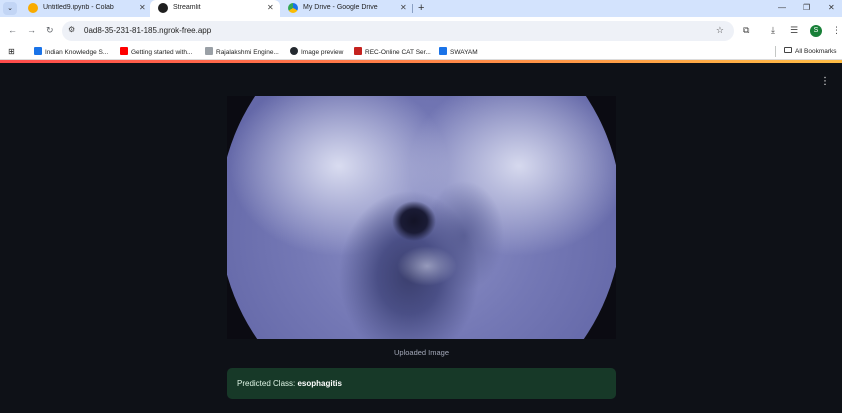 The image size is (842, 413). What do you see at coordinates (831, 8) in the screenshot?
I see `close-window-icon: ✕` at bounding box center [831, 8].